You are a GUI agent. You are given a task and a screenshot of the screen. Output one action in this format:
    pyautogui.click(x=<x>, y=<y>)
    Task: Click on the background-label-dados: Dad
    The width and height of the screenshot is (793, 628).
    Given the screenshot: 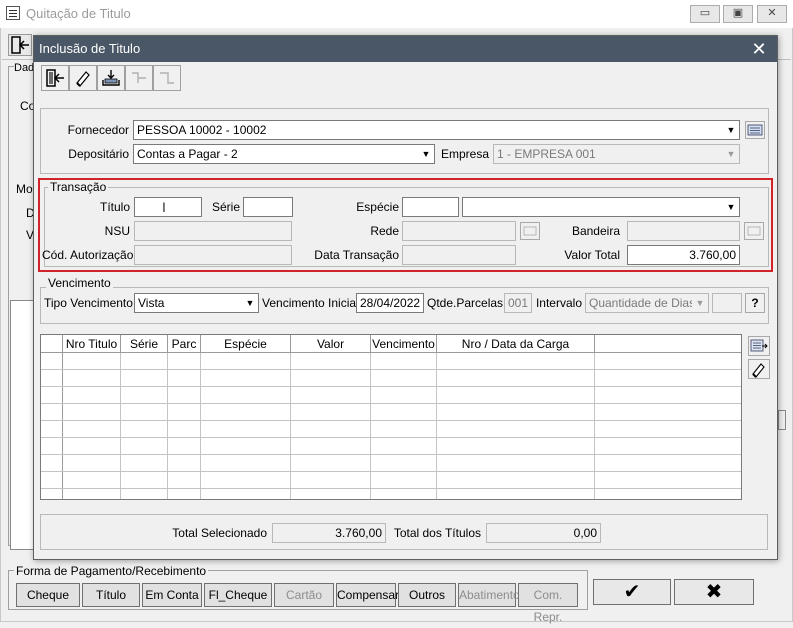 What is the action you would take?
    pyautogui.click(x=24, y=68)
    